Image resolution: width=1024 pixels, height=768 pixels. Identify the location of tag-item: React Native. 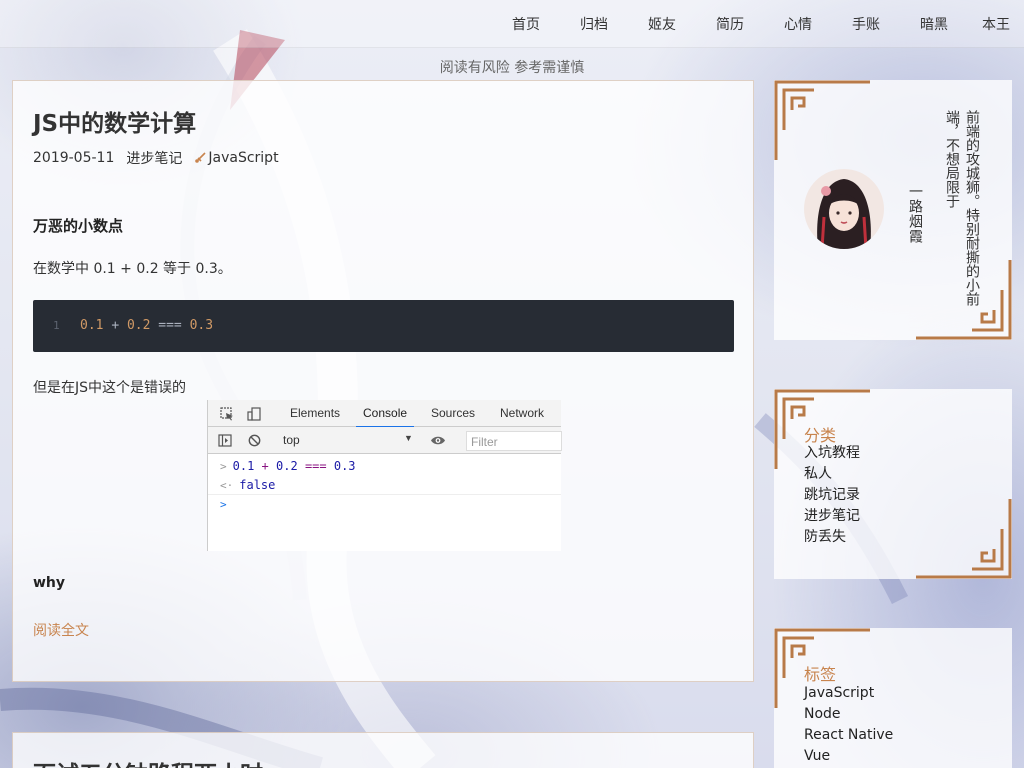
(848, 735).